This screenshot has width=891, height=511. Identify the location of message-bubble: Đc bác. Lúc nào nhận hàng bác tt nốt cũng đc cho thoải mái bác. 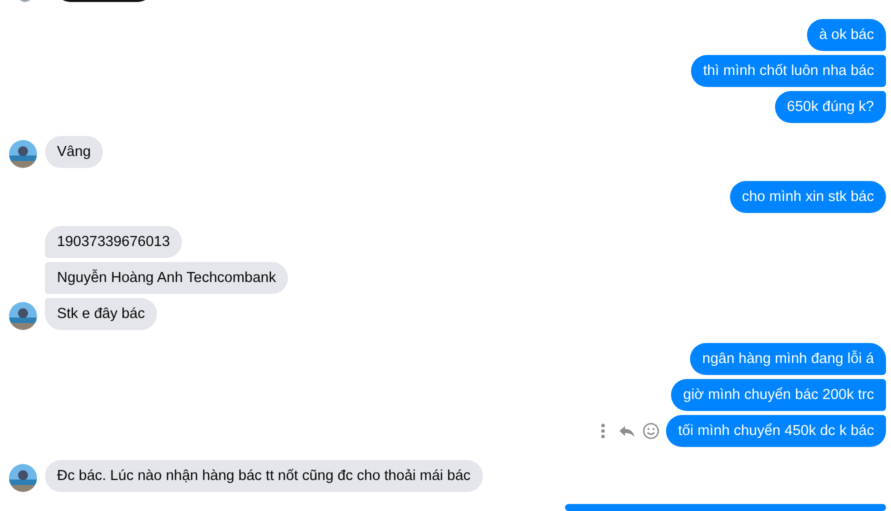
(264, 476).